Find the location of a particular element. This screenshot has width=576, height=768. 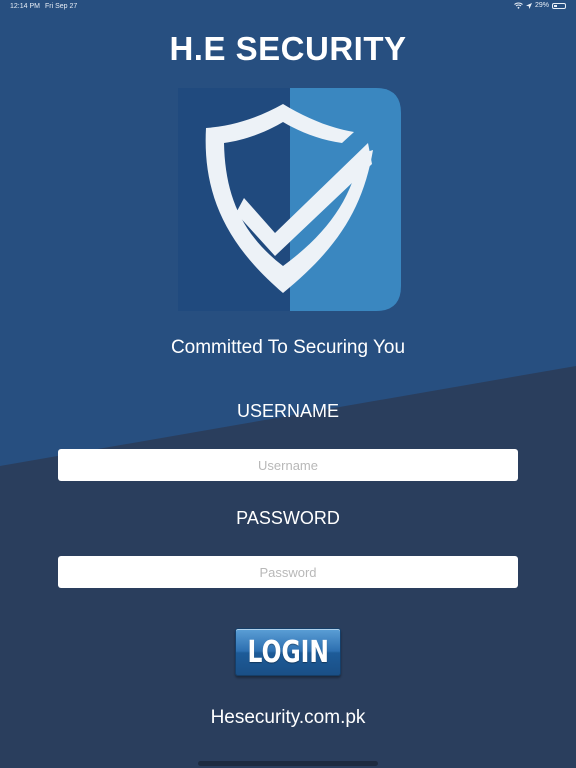

website-link: Hesecurity.com.pk is located at coordinates (288, 718).